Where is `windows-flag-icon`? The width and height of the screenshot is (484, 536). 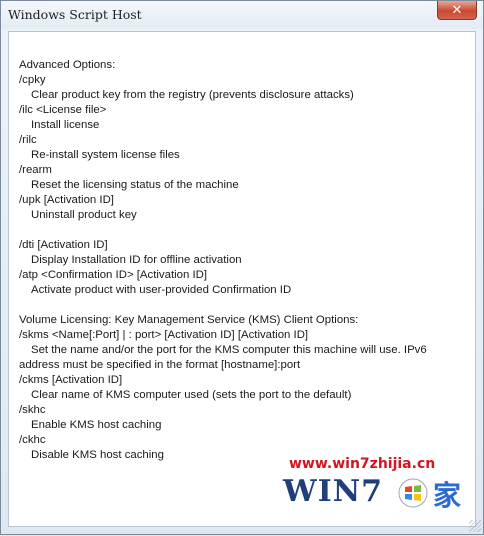 windows-flag-icon is located at coordinates (413, 493).